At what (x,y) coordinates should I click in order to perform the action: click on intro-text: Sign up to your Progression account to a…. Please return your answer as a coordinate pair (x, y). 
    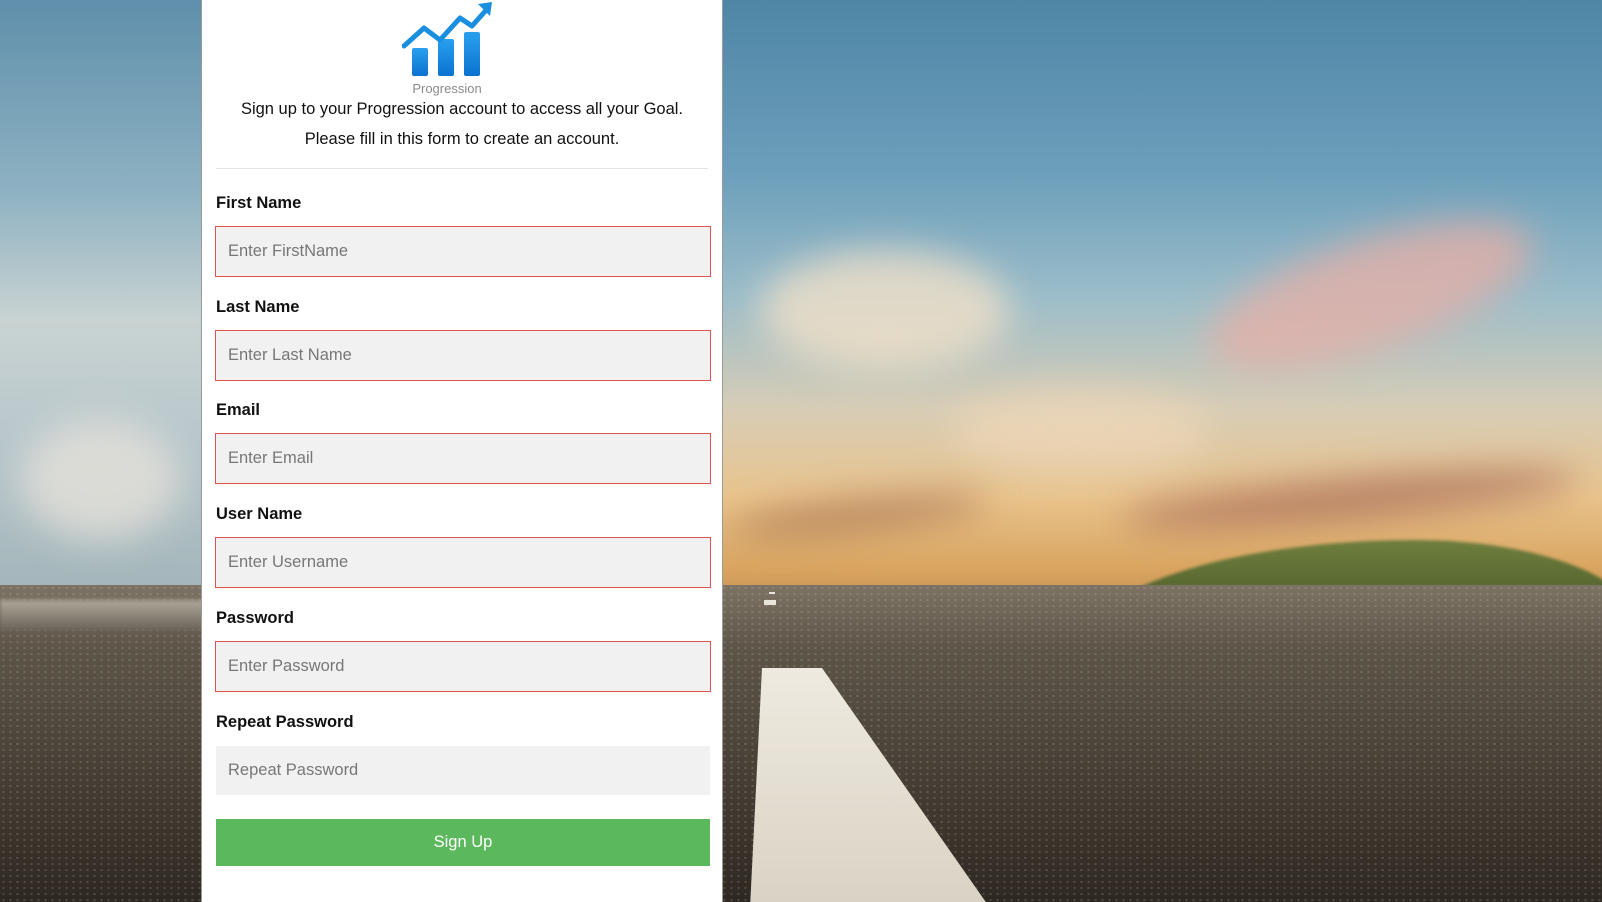
    Looking at the image, I should click on (462, 109).